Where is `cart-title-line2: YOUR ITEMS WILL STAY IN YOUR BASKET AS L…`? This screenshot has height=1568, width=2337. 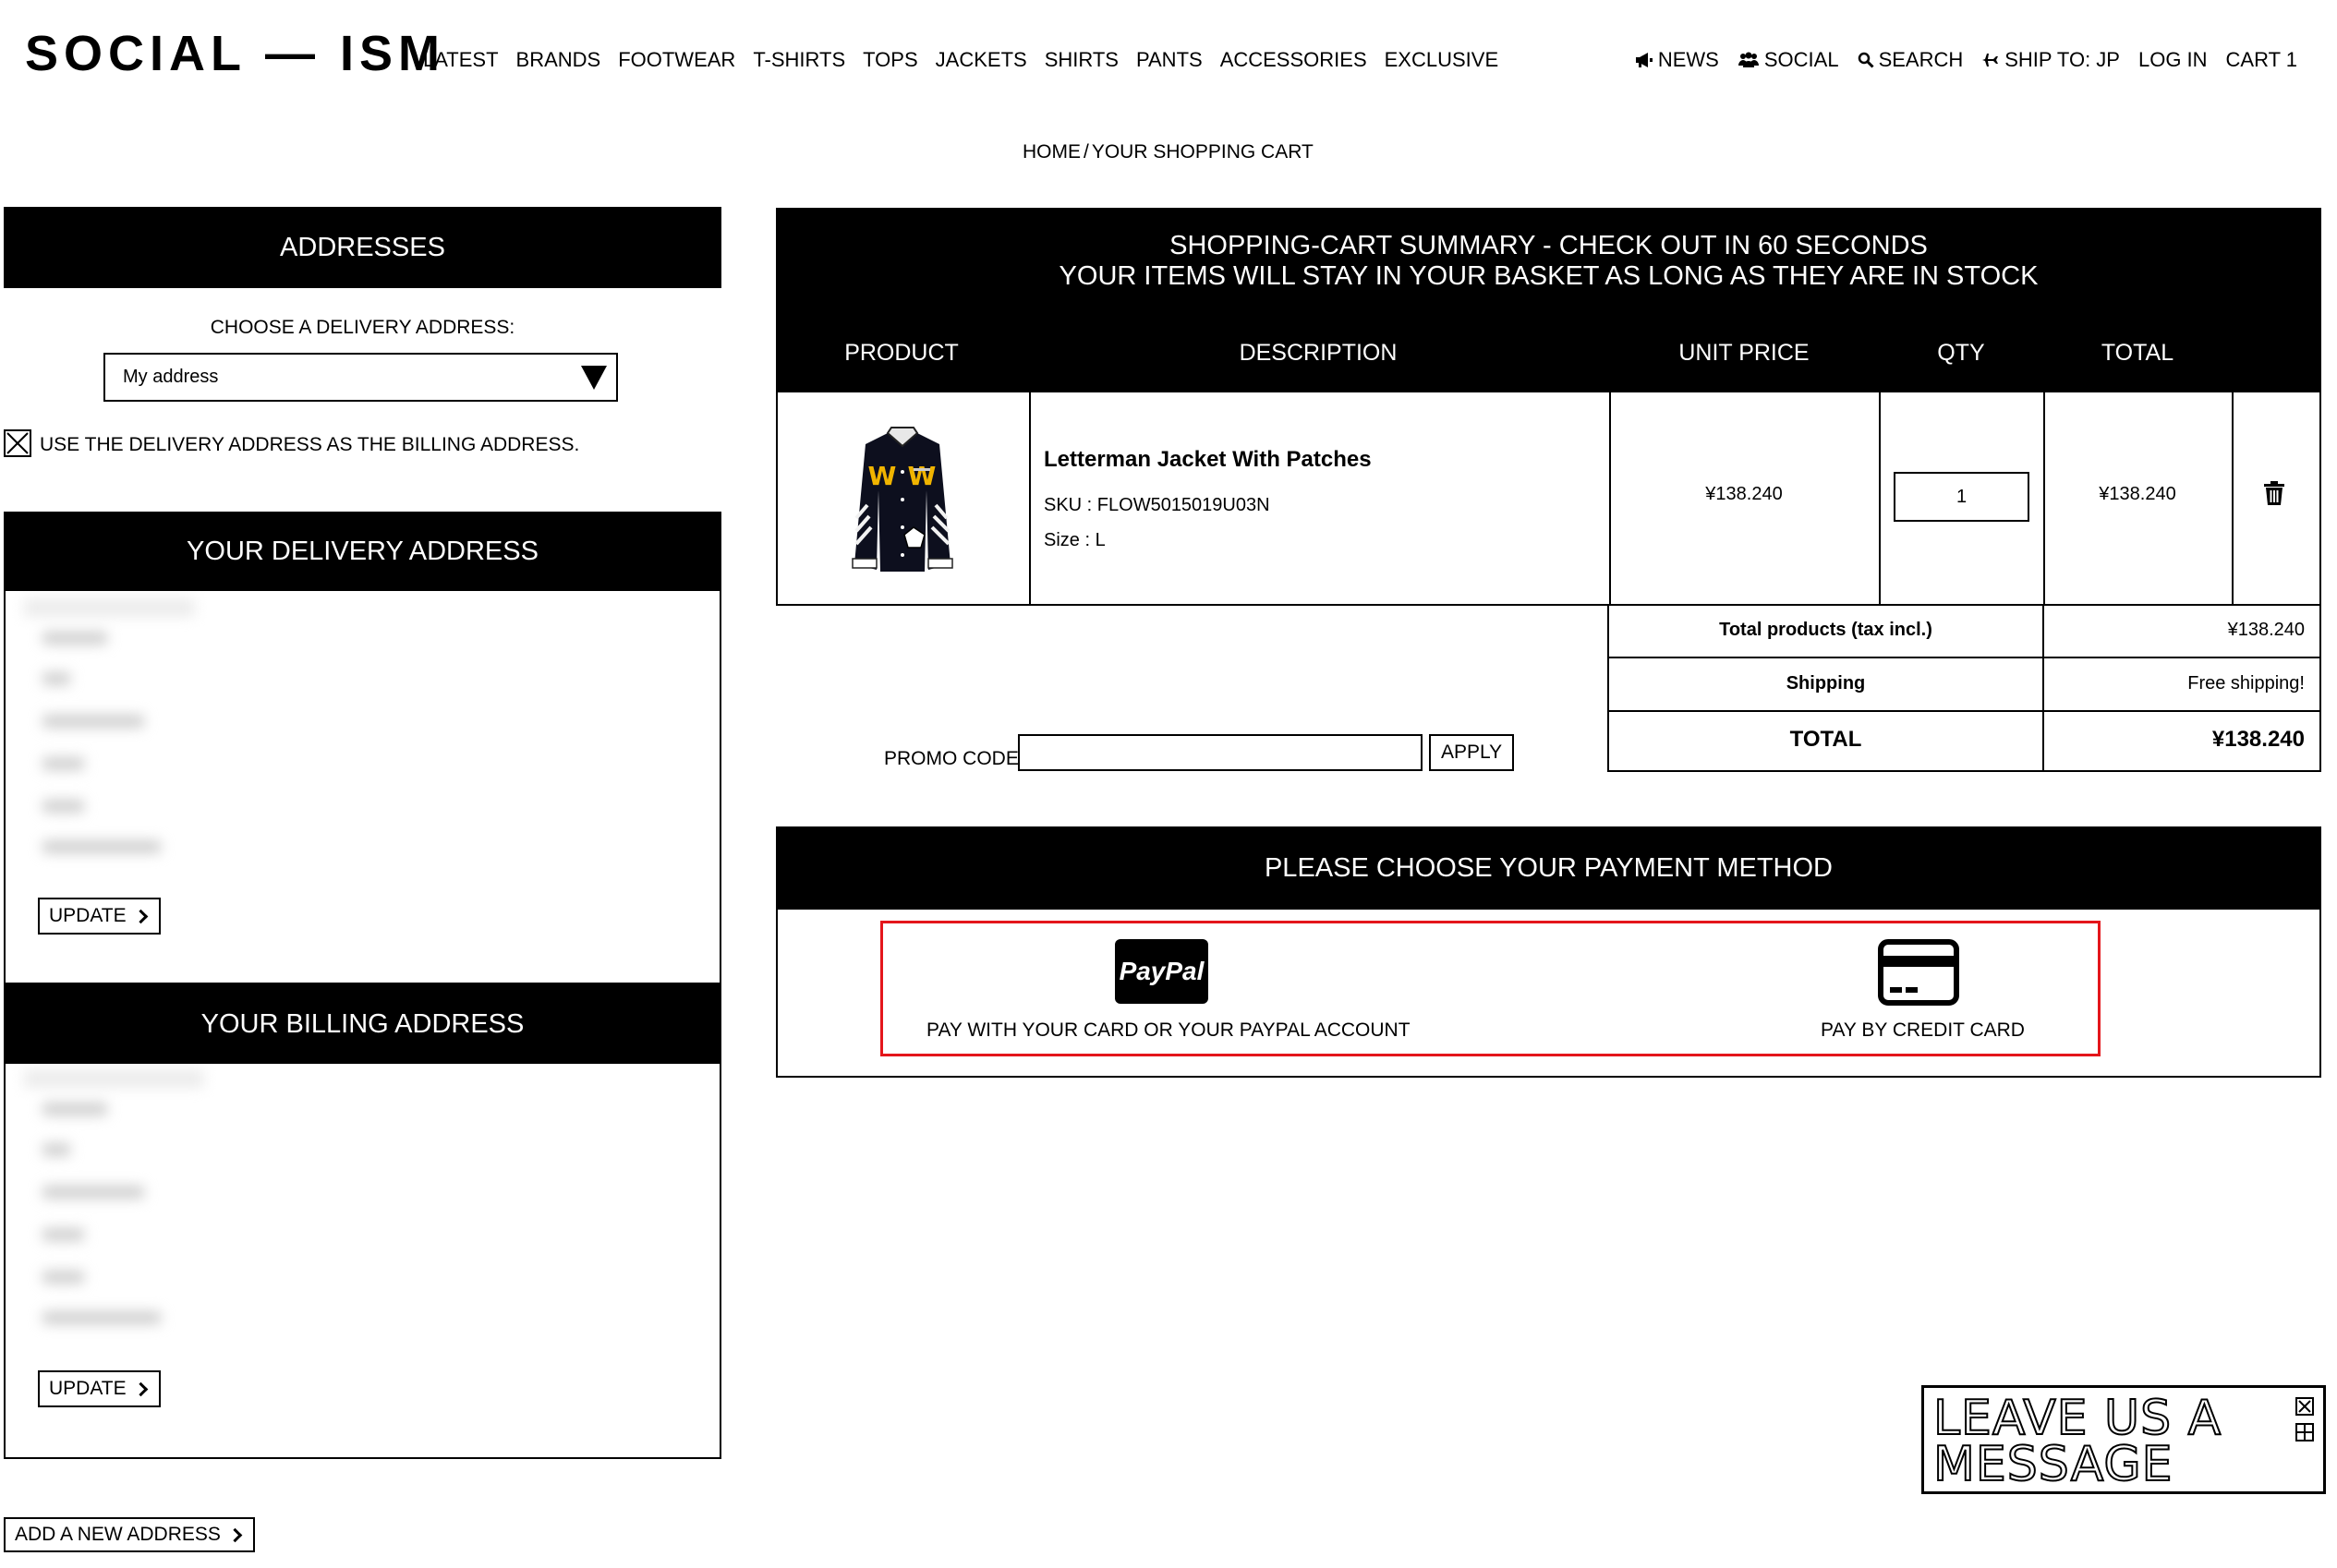
cart-title-line2: YOUR ITEMS WILL STAY IN YOUR BASKET AS L… is located at coordinates (1549, 276).